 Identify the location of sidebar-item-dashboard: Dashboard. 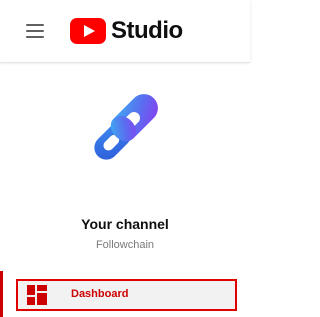
(125, 294).